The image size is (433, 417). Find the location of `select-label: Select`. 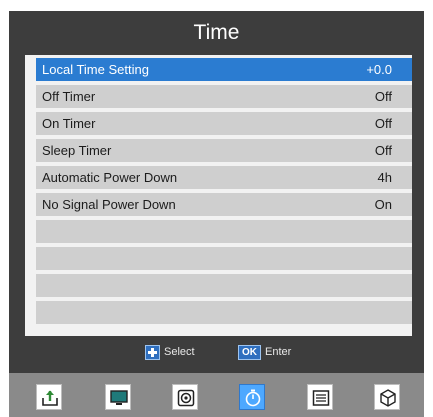

select-label: Select is located at coordinates (179, 352).